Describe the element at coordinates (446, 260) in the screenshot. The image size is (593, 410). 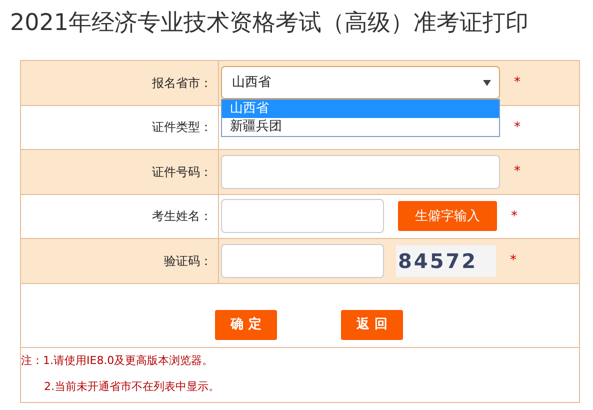
I see `captcha-image: 84572` at that location.